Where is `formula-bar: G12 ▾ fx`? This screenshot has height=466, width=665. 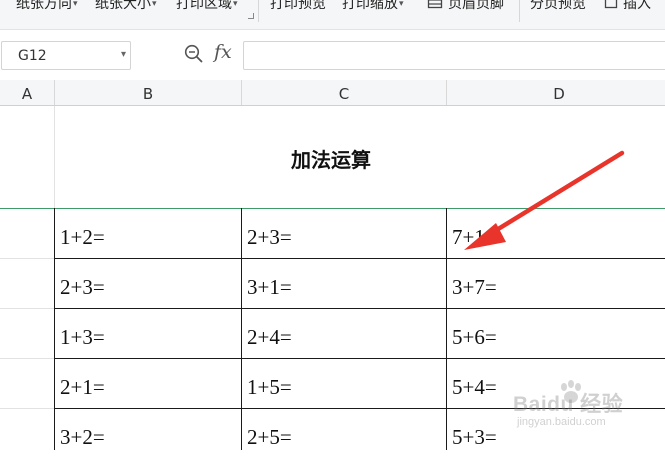 formula-bar: G12 ▾ fx is located at coordinates (332, 55).